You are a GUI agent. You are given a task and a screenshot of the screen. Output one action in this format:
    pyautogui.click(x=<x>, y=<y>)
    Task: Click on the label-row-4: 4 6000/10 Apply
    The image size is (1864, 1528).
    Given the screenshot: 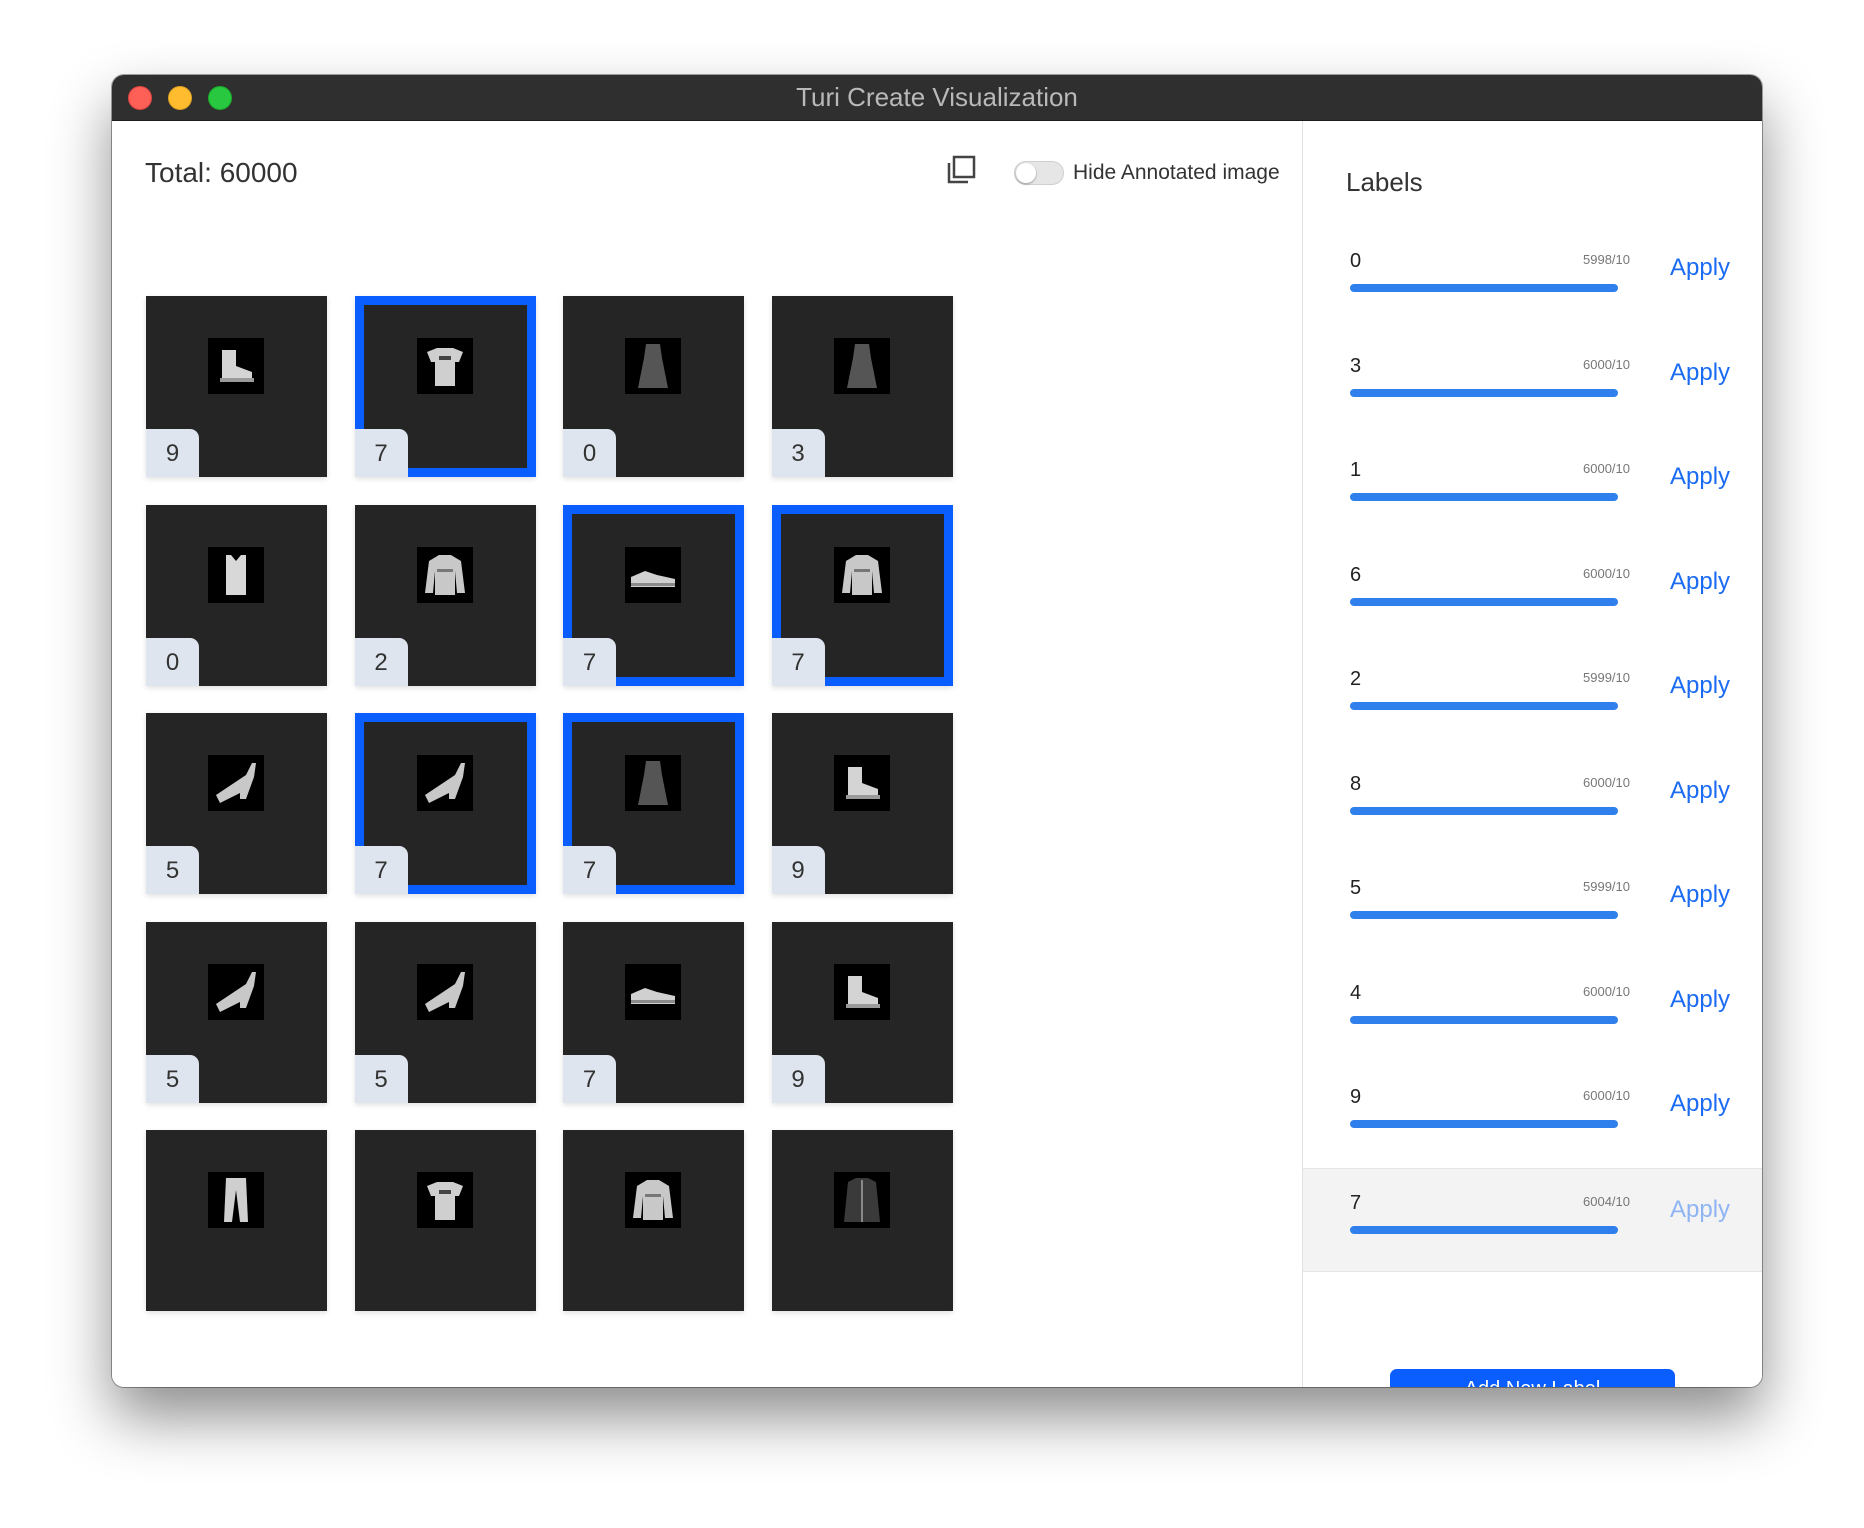 What is the action you would take?
    pyautogui.click(x=1532, y=1011)
    